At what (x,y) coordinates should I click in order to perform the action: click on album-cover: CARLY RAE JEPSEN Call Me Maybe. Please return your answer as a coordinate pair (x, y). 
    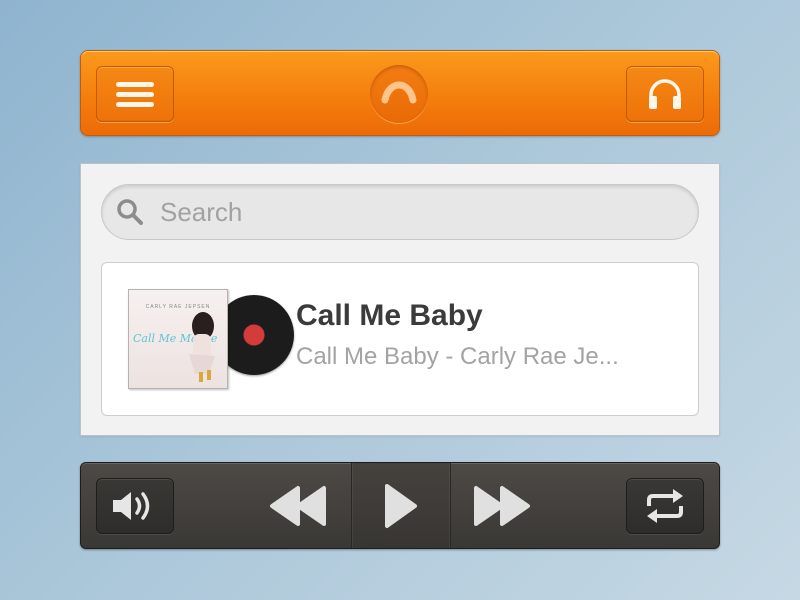
    Looking at the image, I should click on (178, 339).